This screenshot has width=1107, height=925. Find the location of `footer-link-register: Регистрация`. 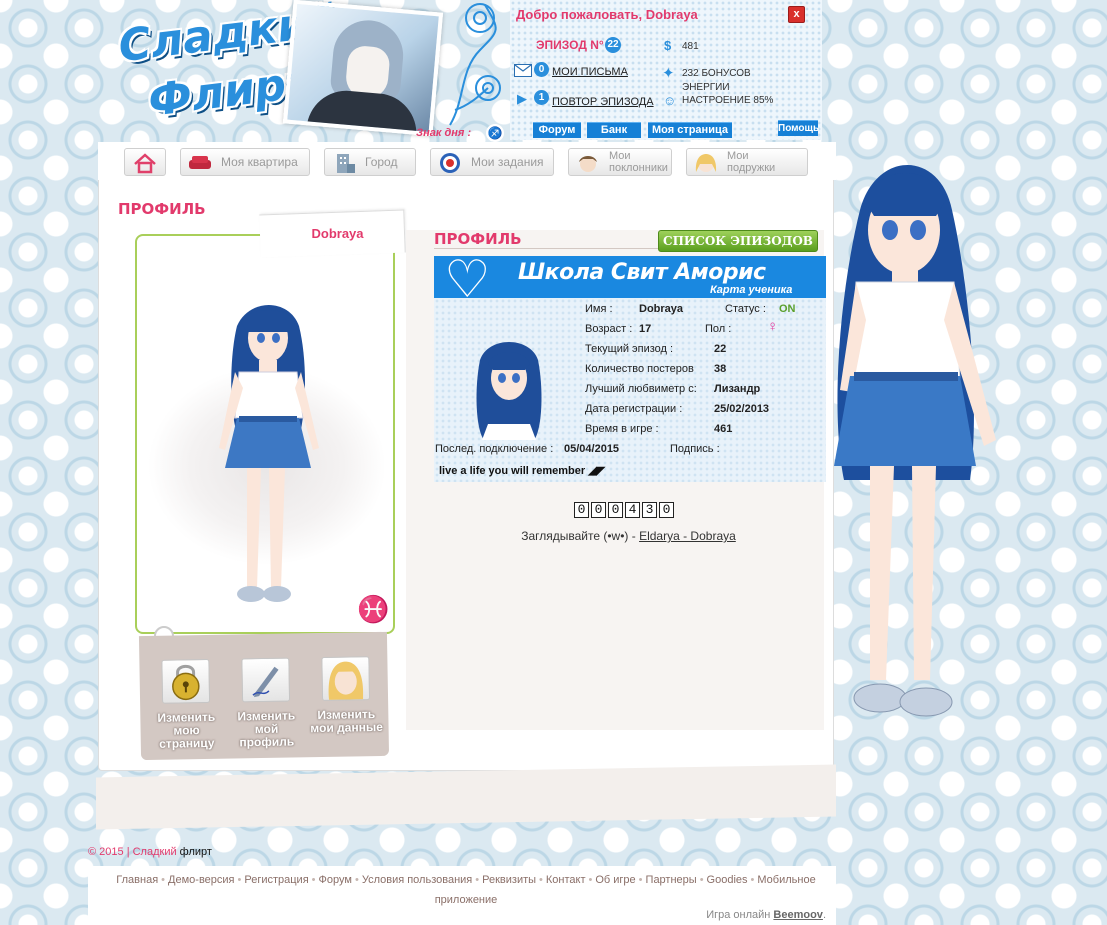

footer-link-register: Регистрация is located at coordinates (276, 880).